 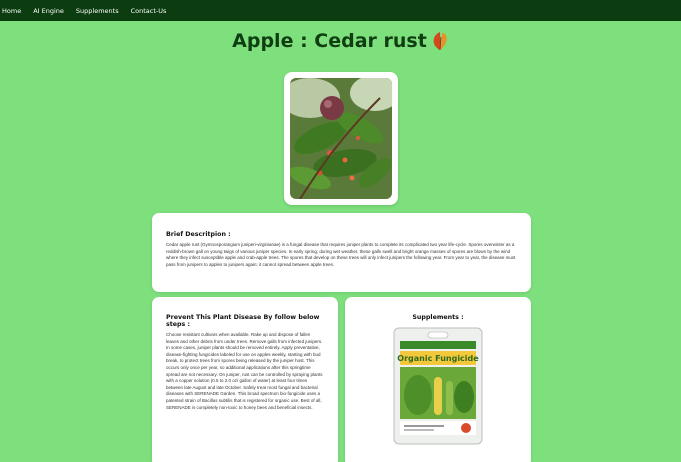 I want to click on brief-description-heading: Brief Descritpion :, so click(x=198, y=234).